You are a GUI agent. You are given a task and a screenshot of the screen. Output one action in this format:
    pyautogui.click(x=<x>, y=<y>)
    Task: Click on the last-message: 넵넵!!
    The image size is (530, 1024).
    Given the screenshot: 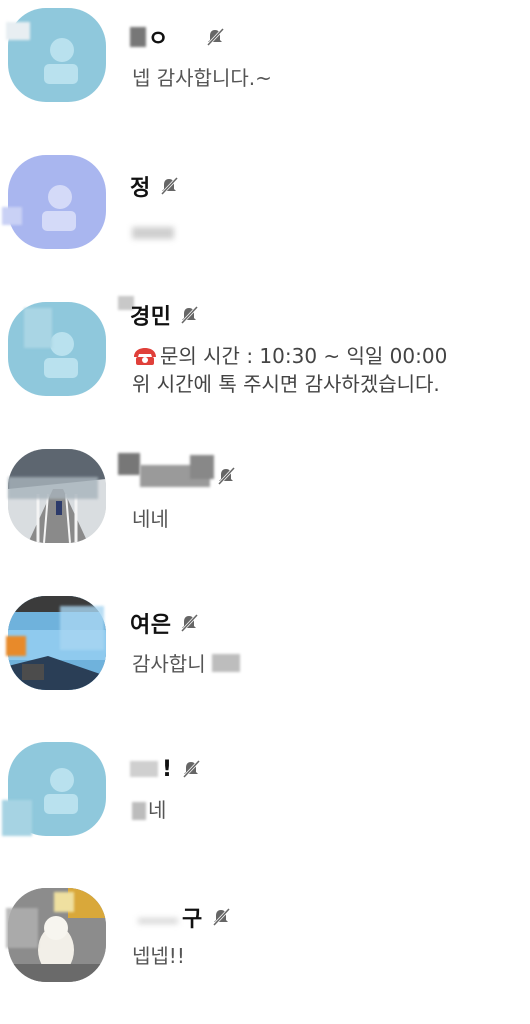 What is the action you would take?
    pyautogui.click(x=158, y=956)
    